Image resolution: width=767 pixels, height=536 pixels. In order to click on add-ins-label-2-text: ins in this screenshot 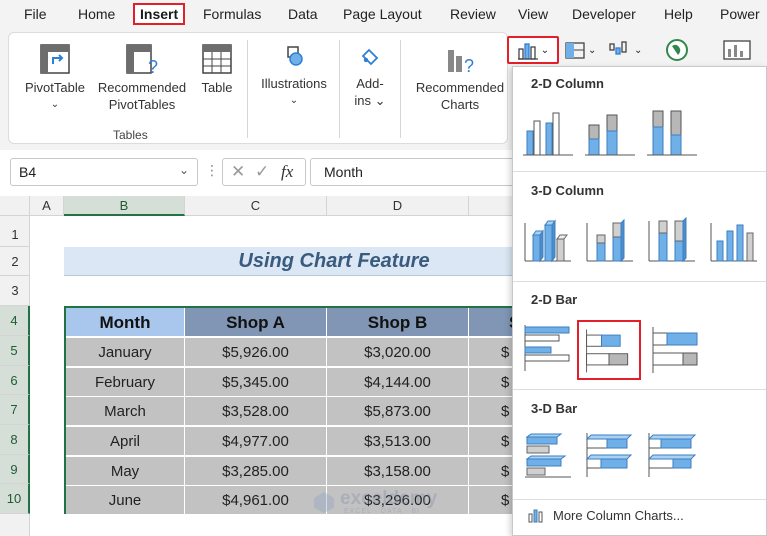, I will do `click(363, 100)`.